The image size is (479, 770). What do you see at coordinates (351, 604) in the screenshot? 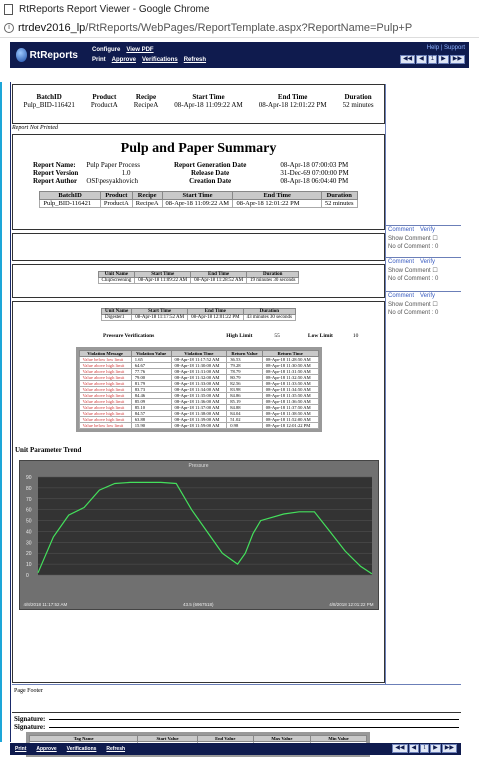
I see `x-end-label: 4/8/2018 12:01:22 PM` at bounding box center [351, 604].